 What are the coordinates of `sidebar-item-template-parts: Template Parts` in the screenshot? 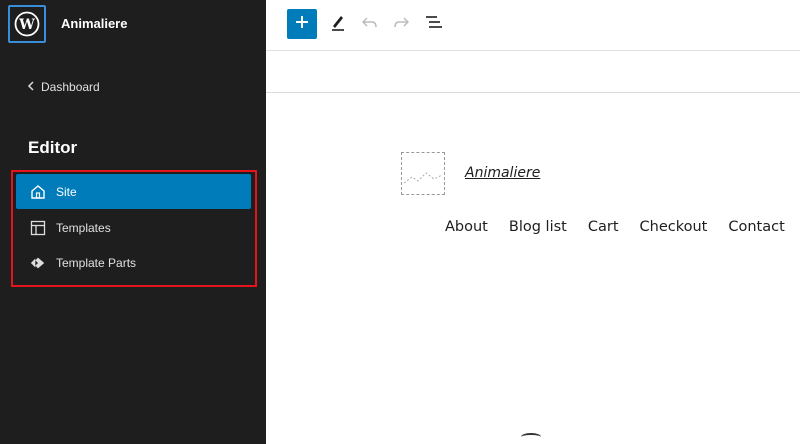 It's located at (133, 262).